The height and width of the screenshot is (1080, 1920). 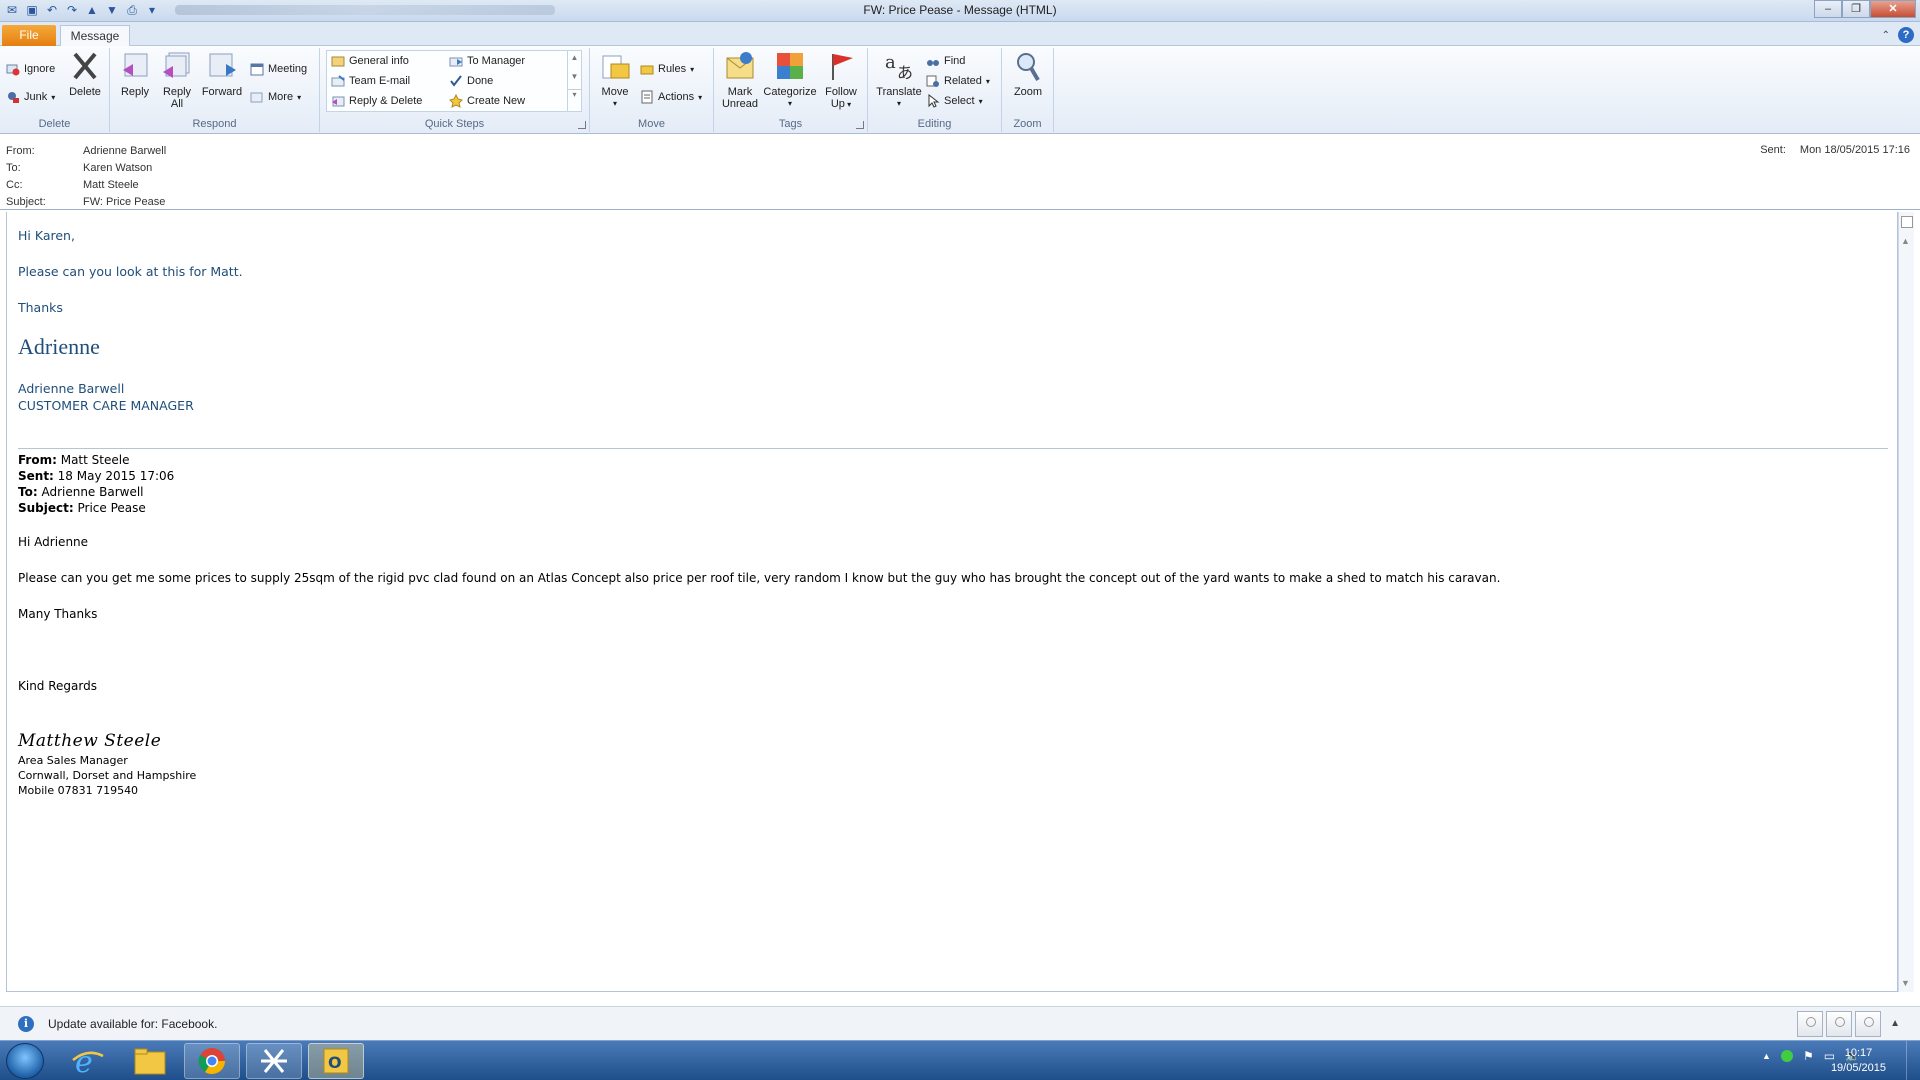 What do you see at coordinates (1856, 9) in the screenshot?
I see `restore-button: ❐` at bounding box center [1856, 9].